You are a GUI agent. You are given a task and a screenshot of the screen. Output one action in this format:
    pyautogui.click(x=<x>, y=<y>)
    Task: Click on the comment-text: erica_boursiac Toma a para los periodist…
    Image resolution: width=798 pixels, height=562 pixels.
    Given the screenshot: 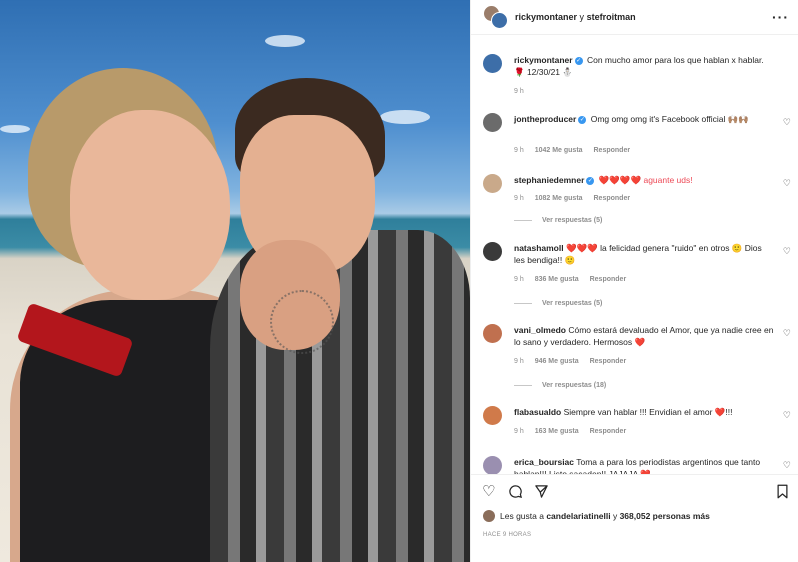 What is the action you would take?
    pyautogui.click(x=644, y=465)
    